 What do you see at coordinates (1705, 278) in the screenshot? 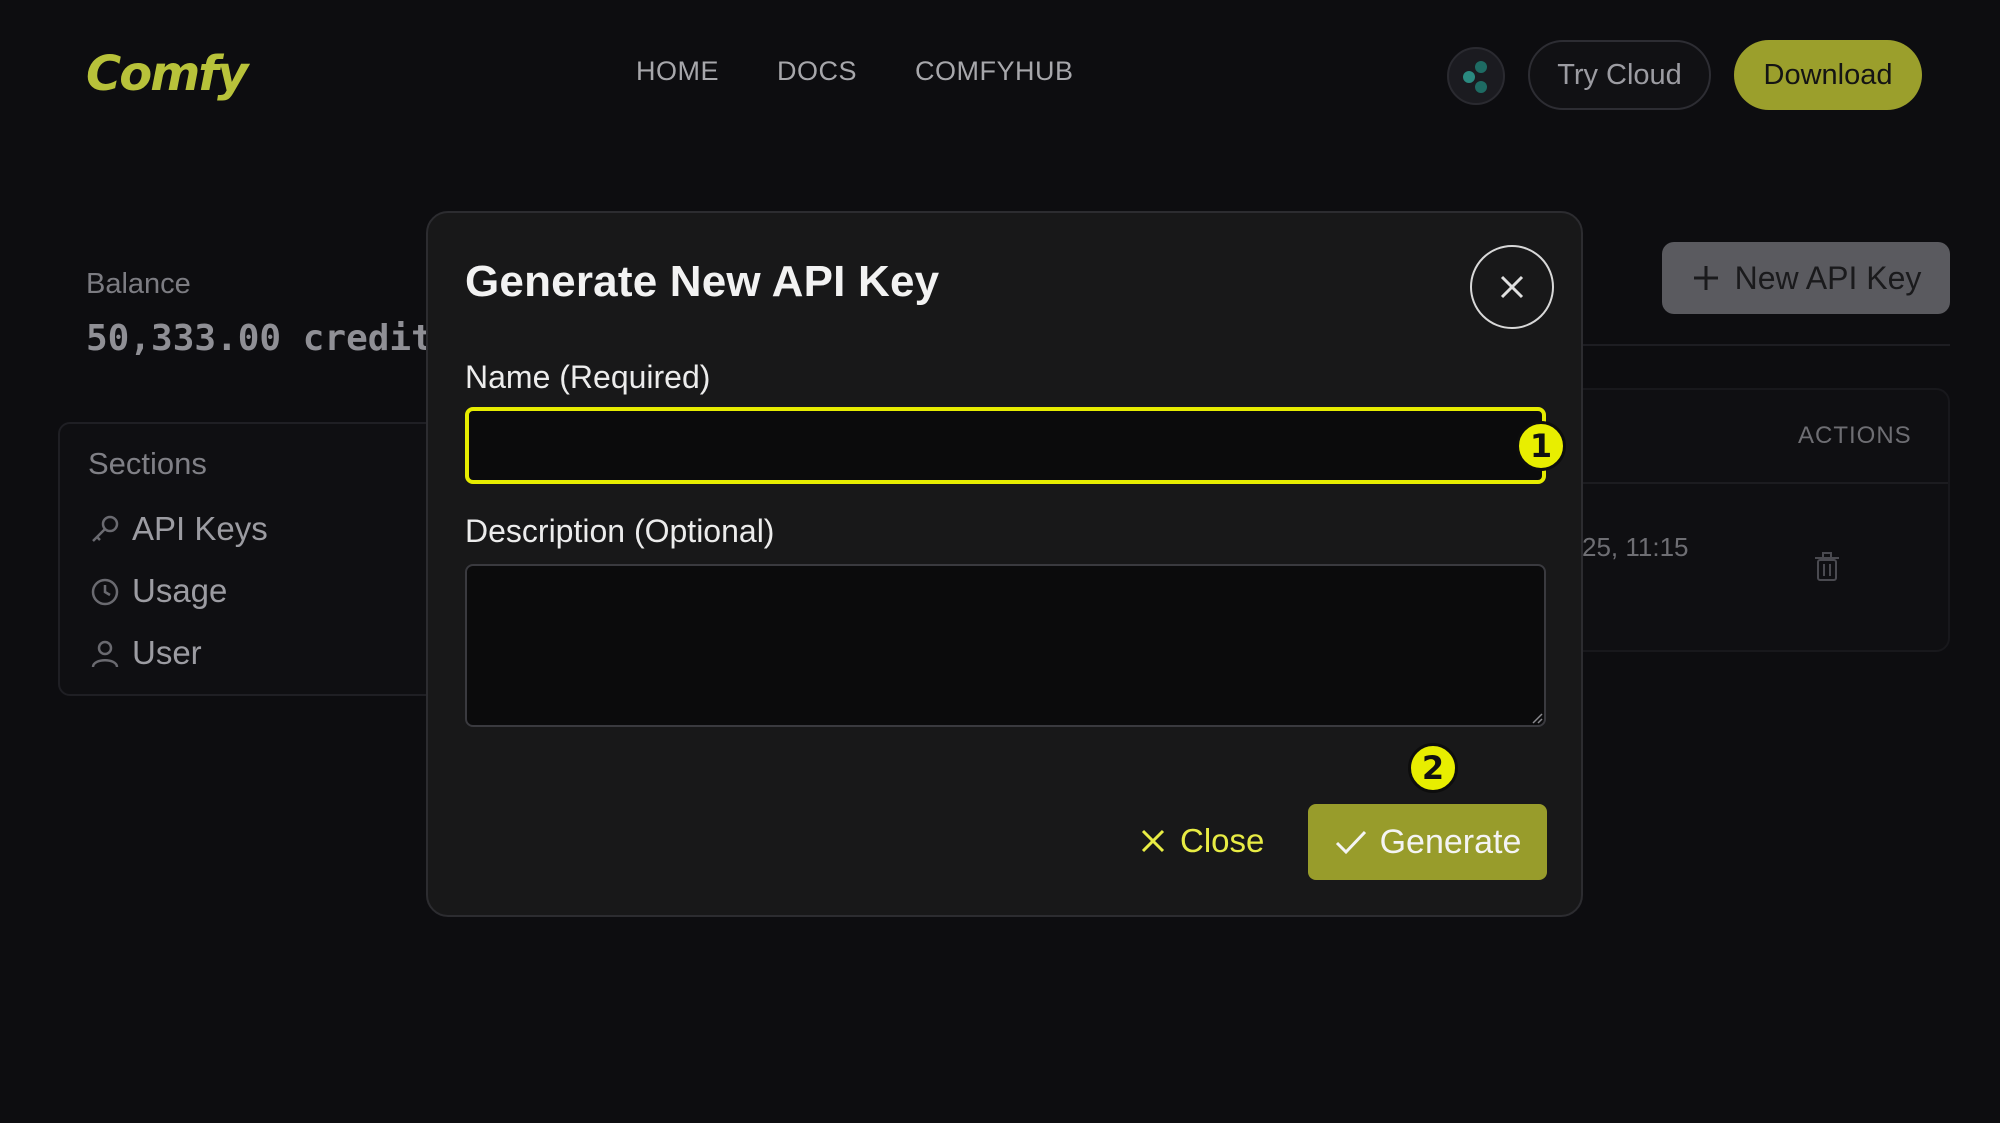
I see `plus-icon` at bounding box center [1705, 278].